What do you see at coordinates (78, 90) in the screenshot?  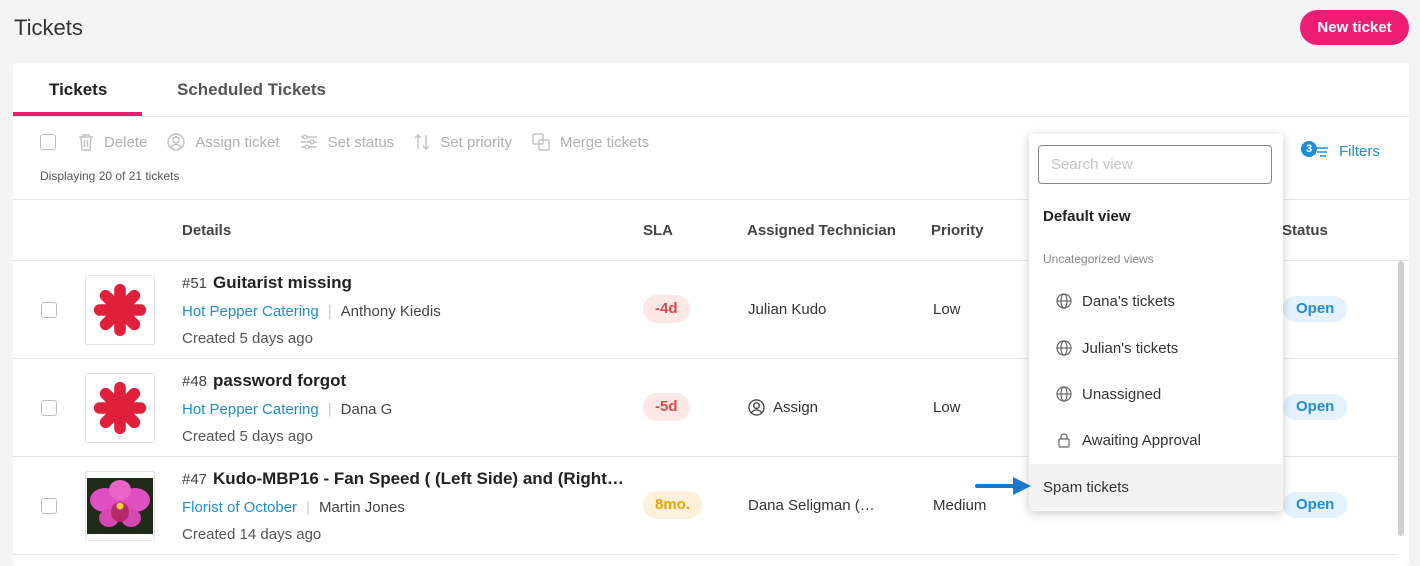 I see `tab-tickets: Tickets` at bounding box center [78, 90].